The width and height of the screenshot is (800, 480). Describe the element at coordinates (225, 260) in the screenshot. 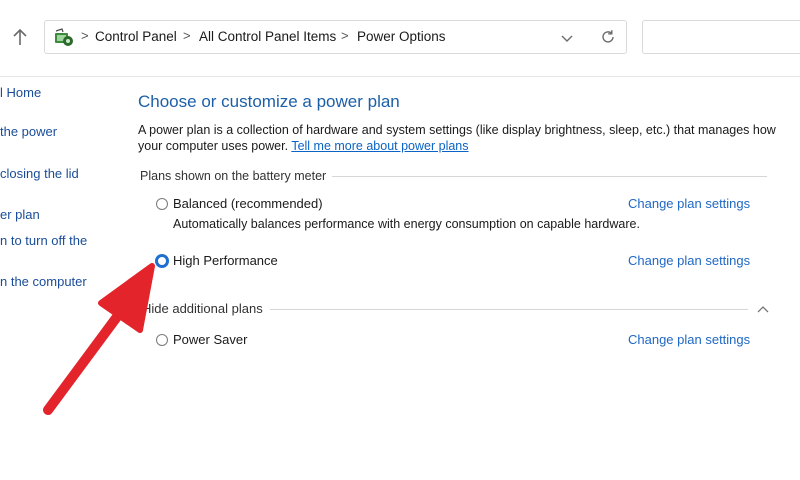

I see `plan-label-high-performance: High Performance` at that location.